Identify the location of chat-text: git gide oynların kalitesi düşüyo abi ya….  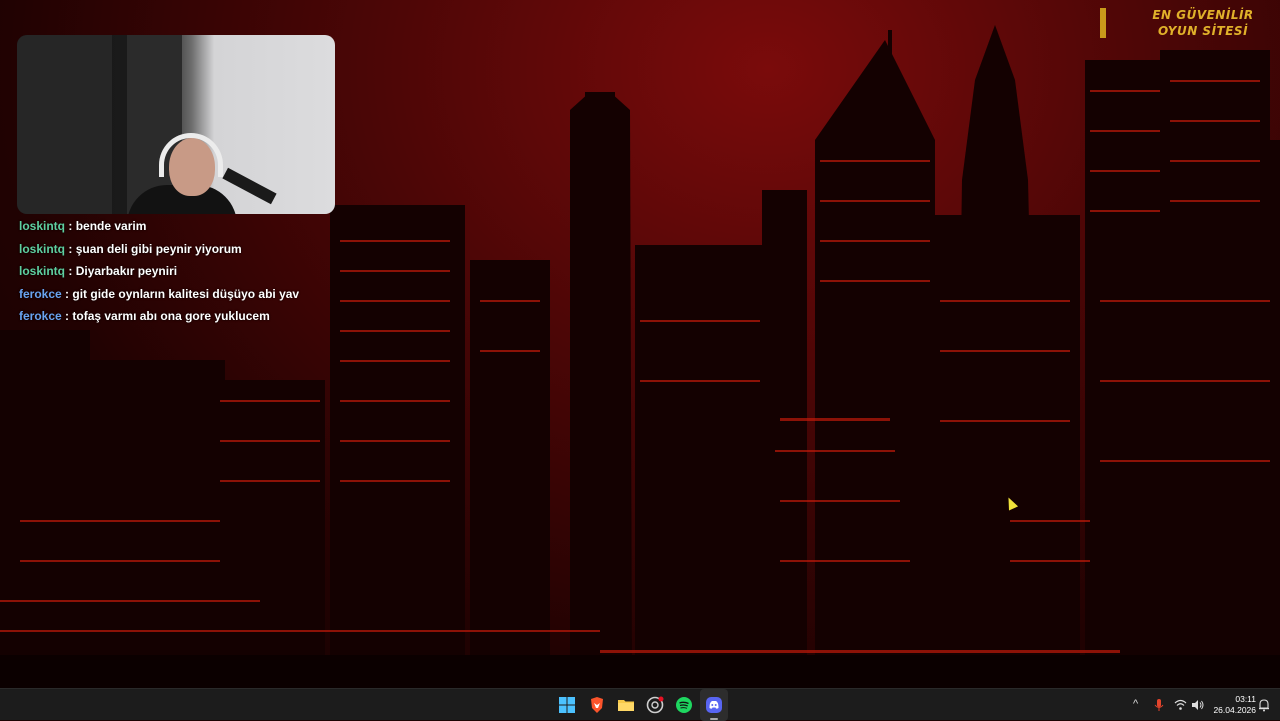
(186, 293).